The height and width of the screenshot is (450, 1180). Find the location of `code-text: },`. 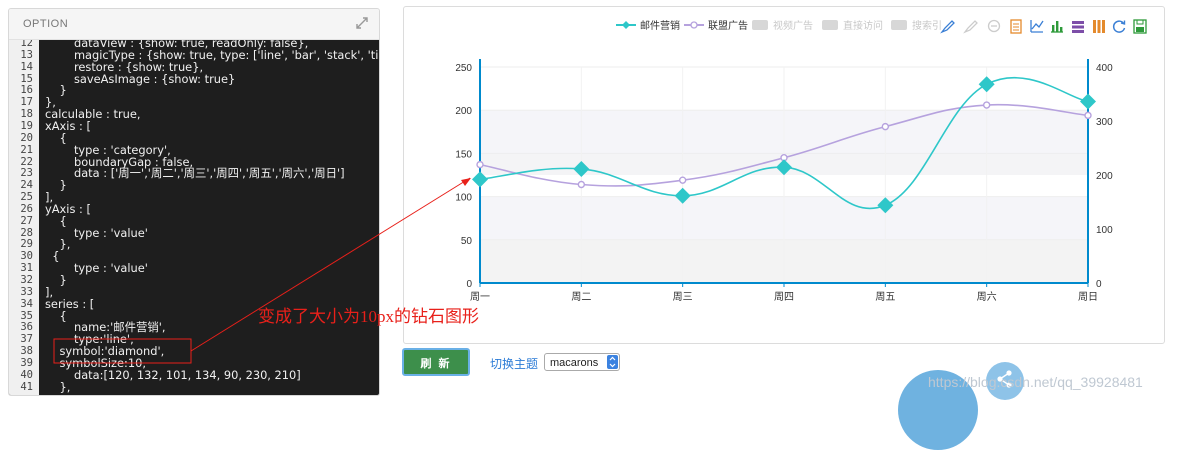

code-text: }, is located at coordinates (58, 386).